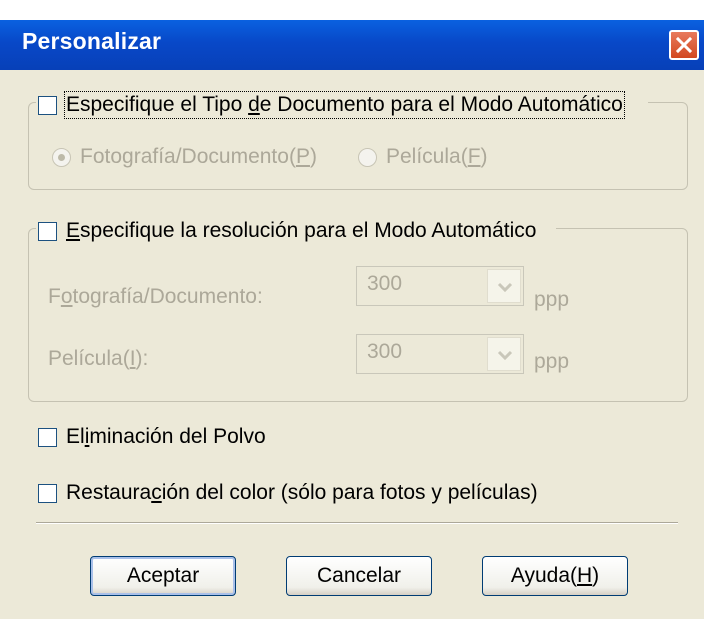  What do you see at coordinates (440, 354) in the screenshot?
I see `film-resolution-select: 300` at bounding box center [440, 354].